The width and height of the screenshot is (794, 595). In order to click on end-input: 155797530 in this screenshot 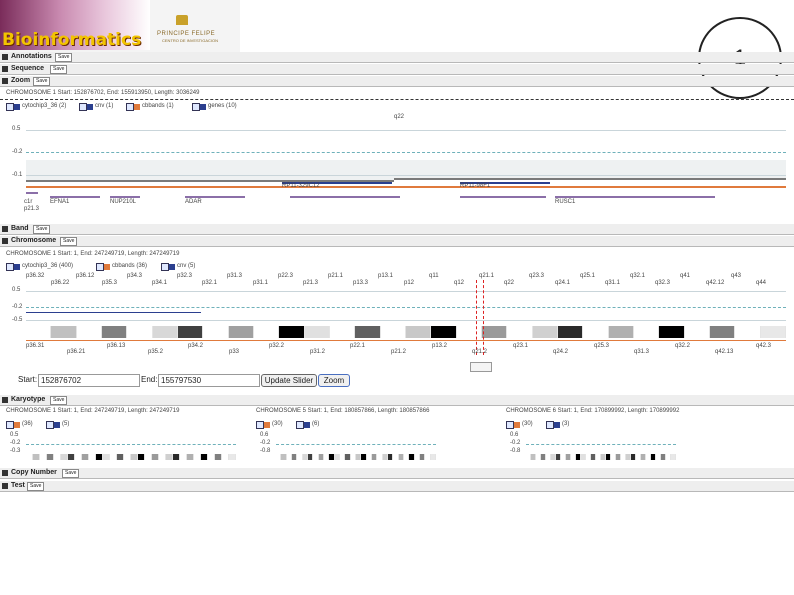, I will do `click(209, 380)`.